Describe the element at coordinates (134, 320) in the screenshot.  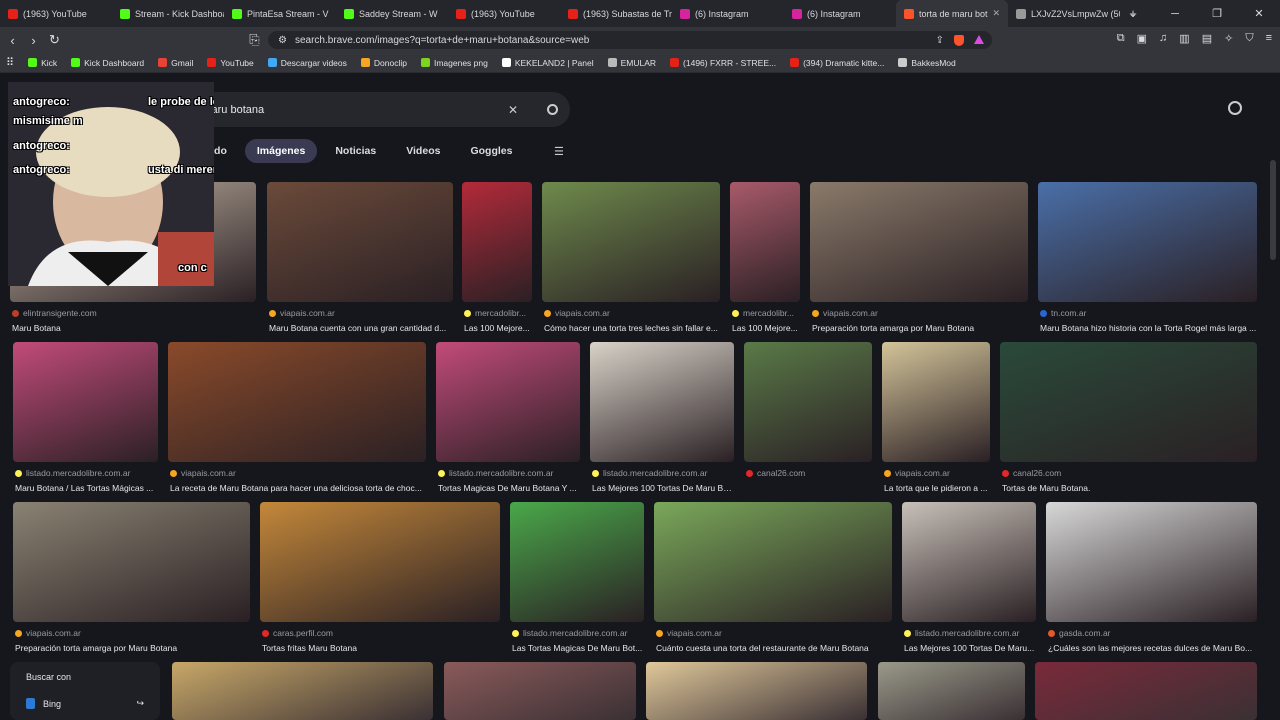
I see `result-meta: elintransigente.com Maru Botana` at that location.